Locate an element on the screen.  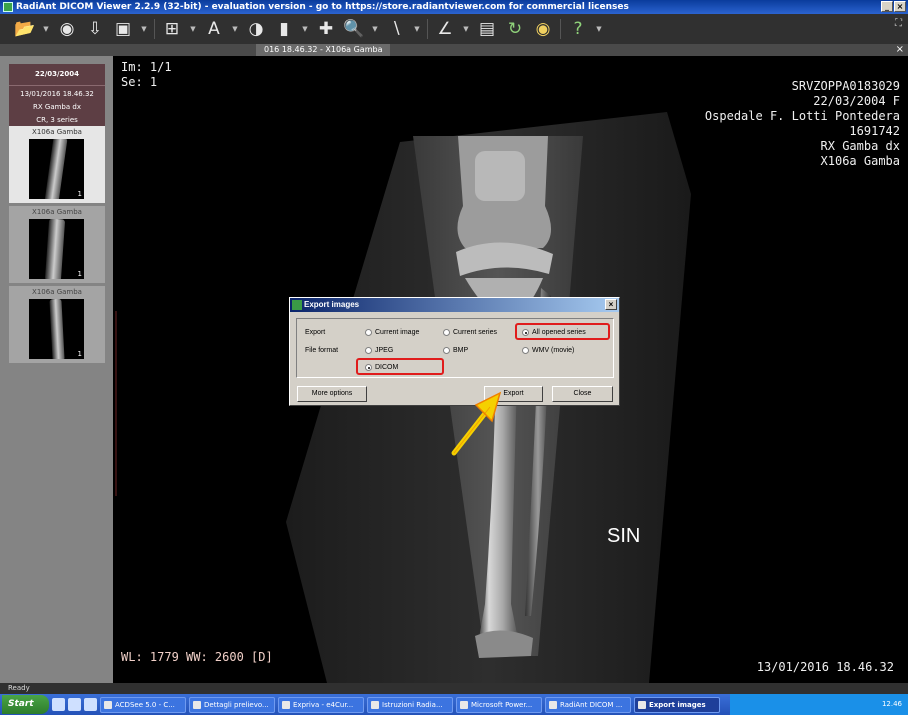
layout-grid-icon: ⊞ is located at coordinates (172, 29).